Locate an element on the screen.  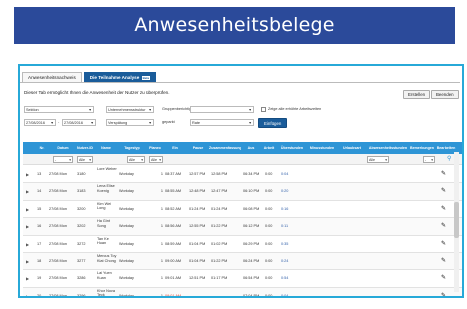
header-remarks: Bemerkungen is located at coordinates (422, 148).